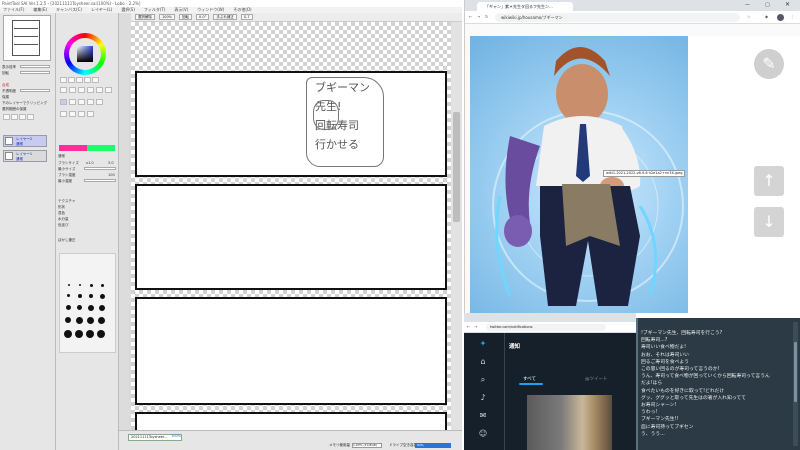  Describe the element at coordinates (186, 17) in the screenshot. I see `rotate-button: 回転` at that location.